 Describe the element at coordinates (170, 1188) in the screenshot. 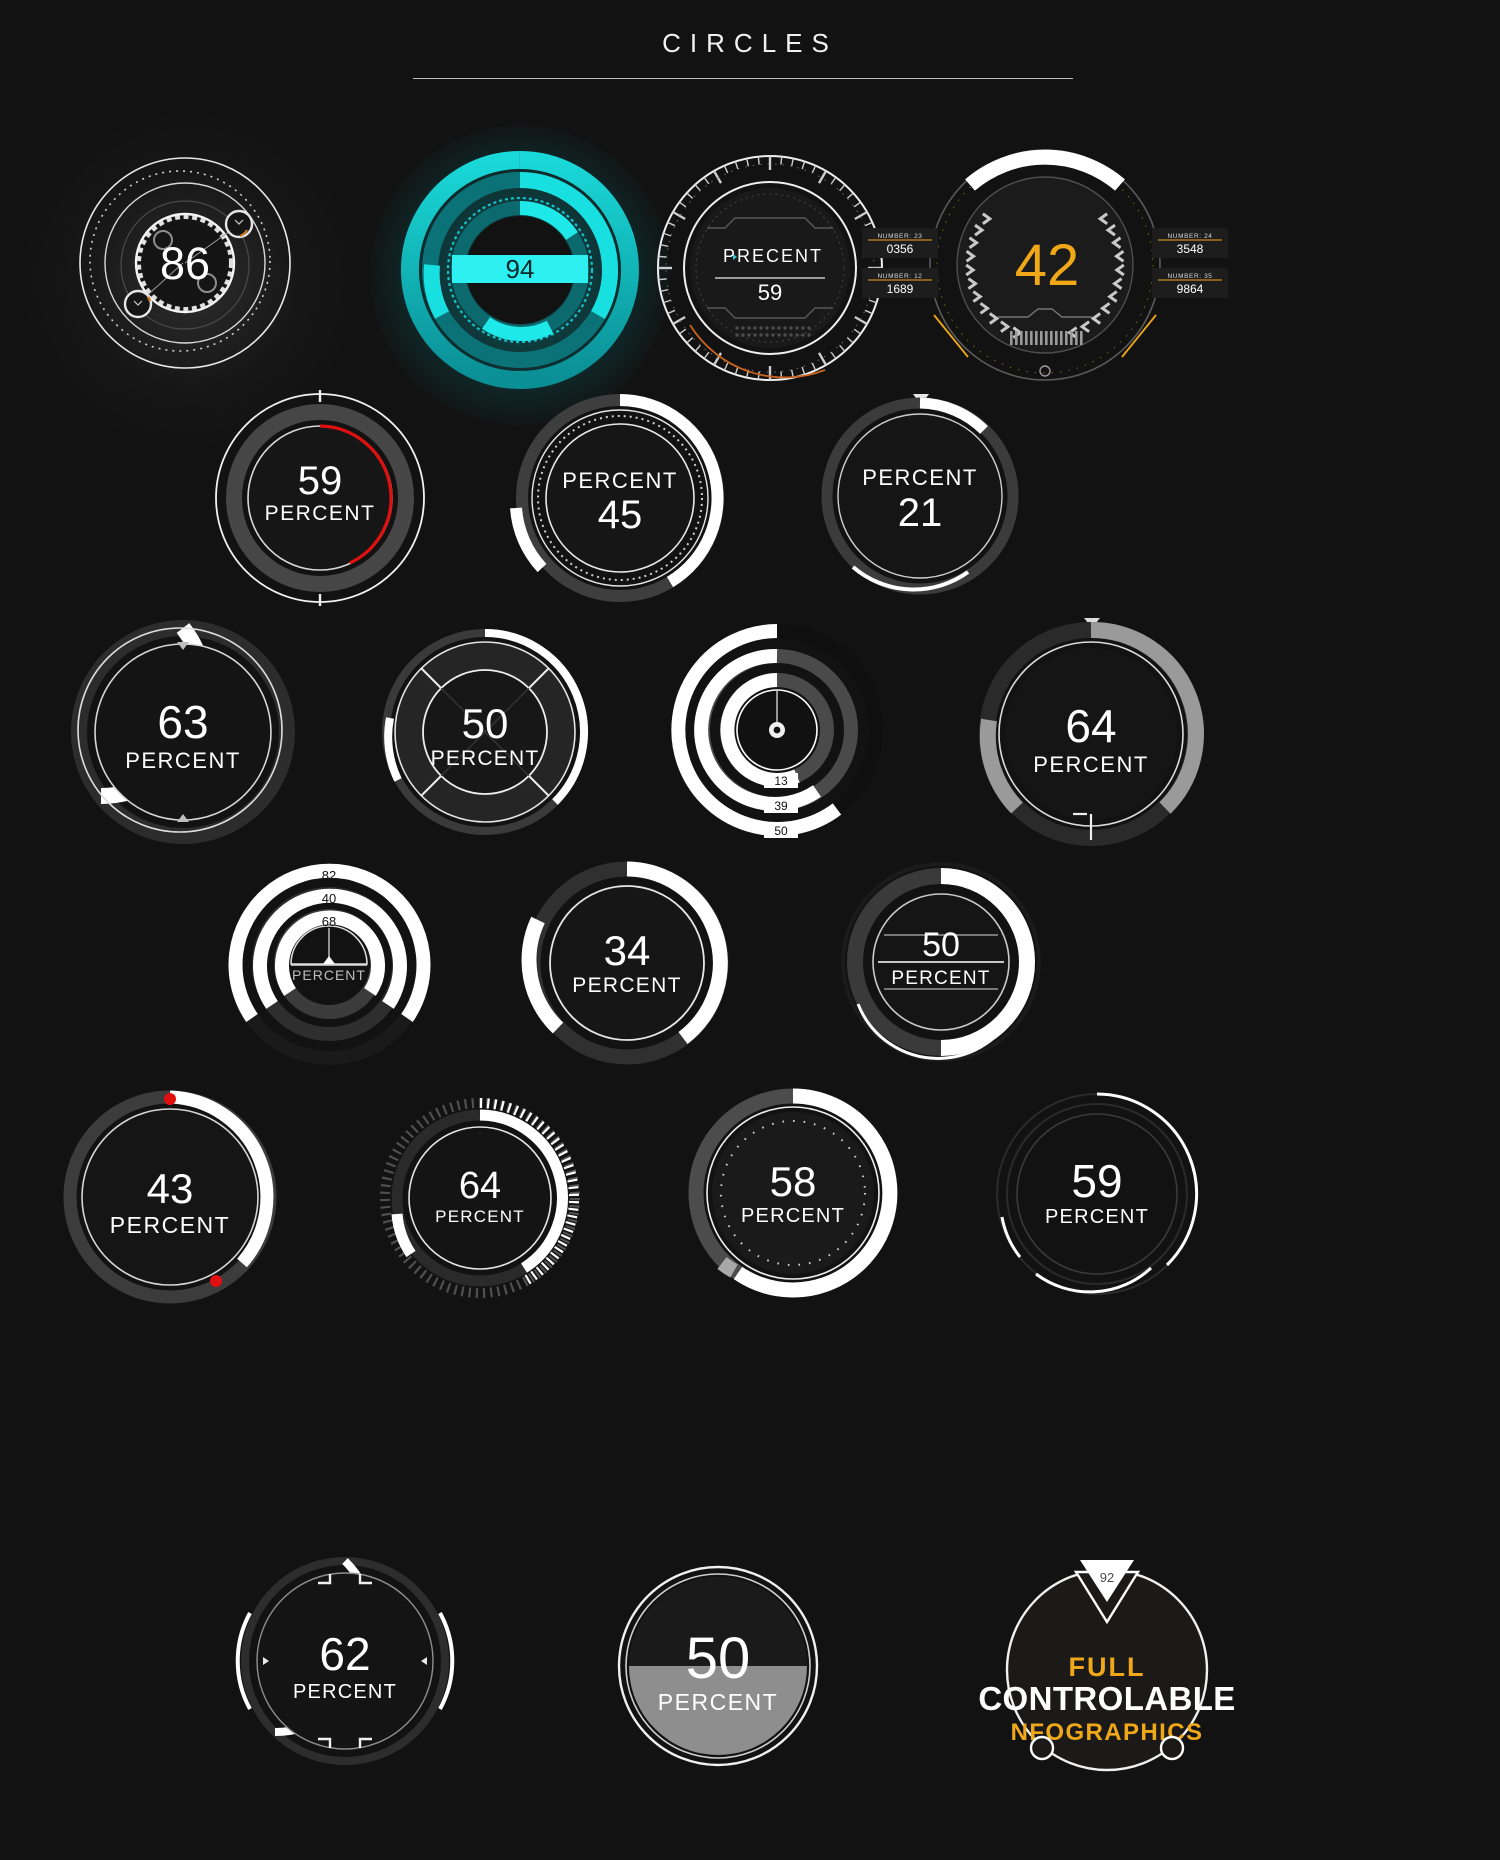

I see `gauge-43-value: 43` at that location.